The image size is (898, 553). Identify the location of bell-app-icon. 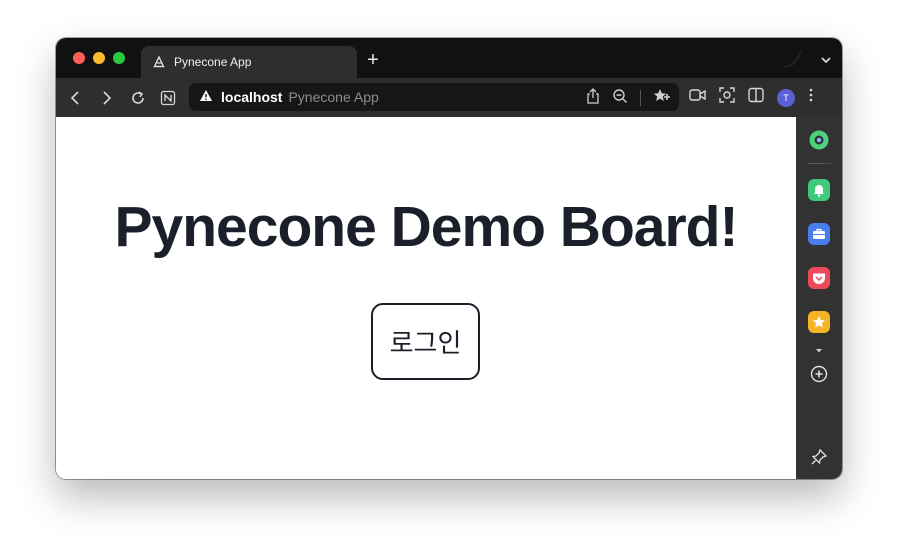
(819, 191).